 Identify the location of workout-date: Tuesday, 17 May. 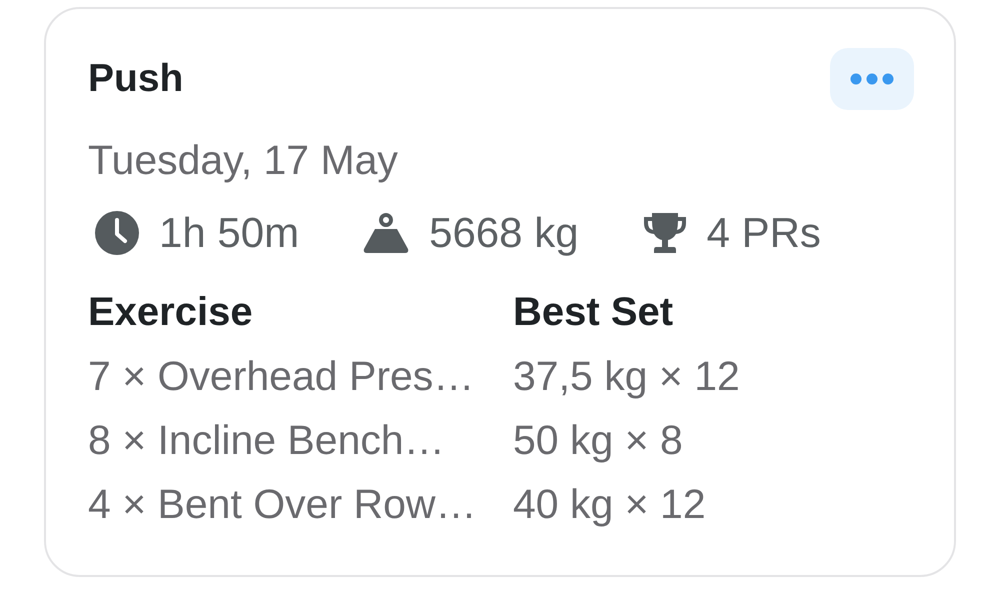
(243, 160).